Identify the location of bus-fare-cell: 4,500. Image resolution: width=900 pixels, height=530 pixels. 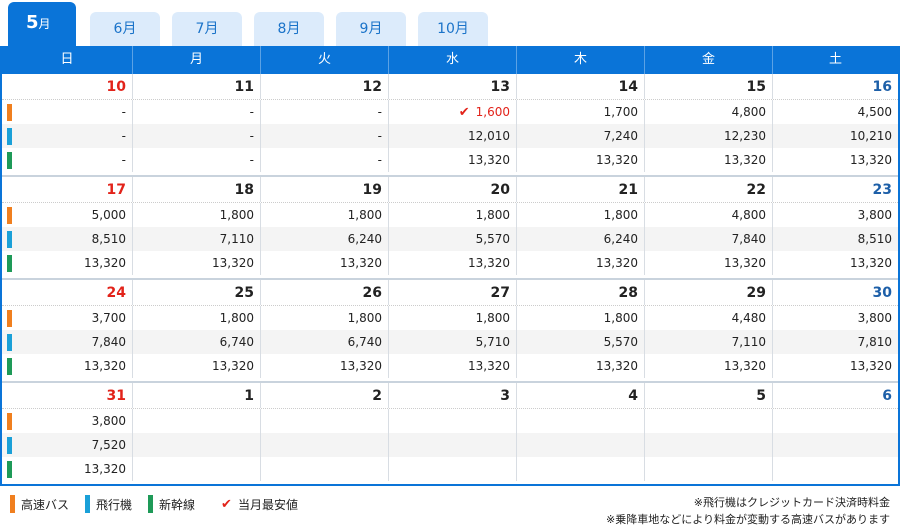
(835, 112).